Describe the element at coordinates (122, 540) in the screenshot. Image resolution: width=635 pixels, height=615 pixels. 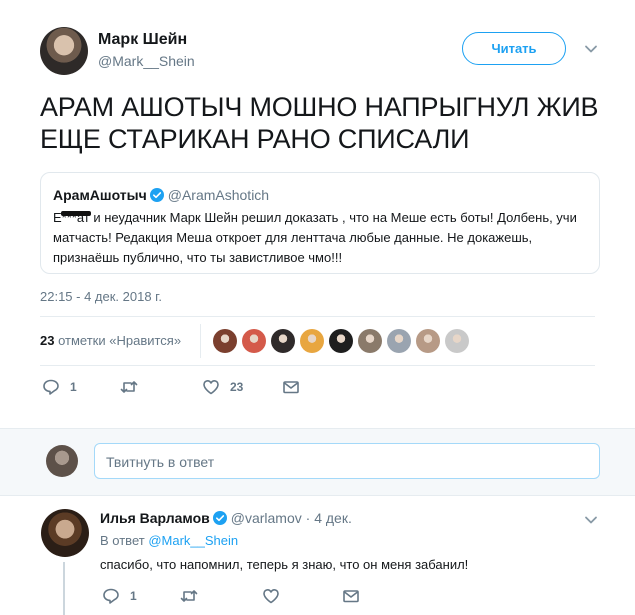
I see `reply-to-prefix: В ответ` at that location.